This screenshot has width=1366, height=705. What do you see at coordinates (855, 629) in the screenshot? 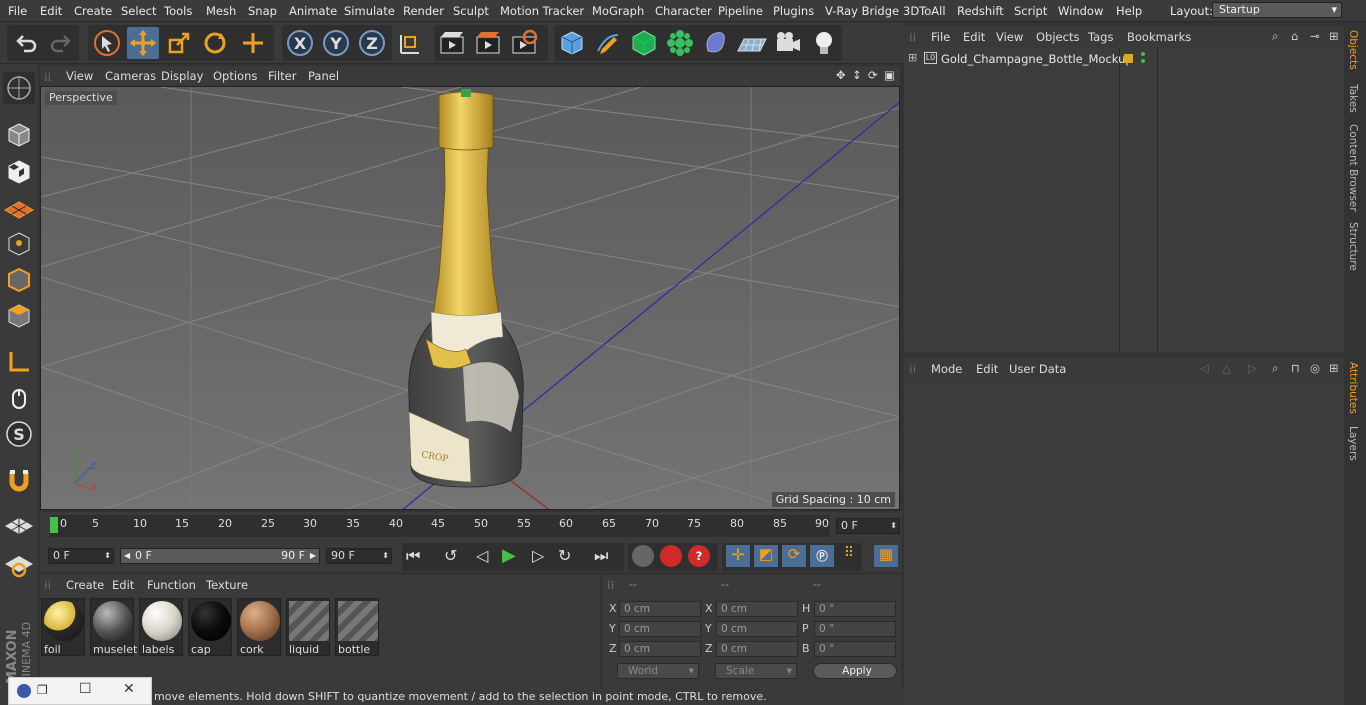
I see `rotation-p-field: 0 °` at bounding box center [855, 629].